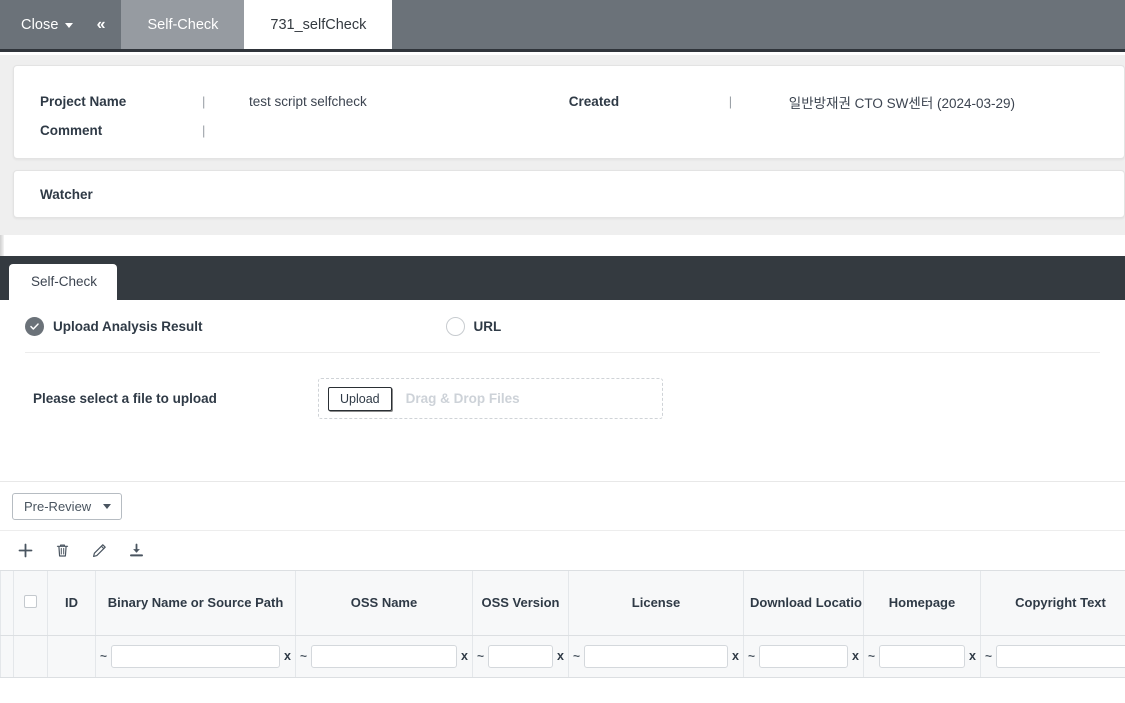 The width and height of the screenshot is (1125, 703). I want to click on pre-review-label: Pre-Review, so click(58, 506).